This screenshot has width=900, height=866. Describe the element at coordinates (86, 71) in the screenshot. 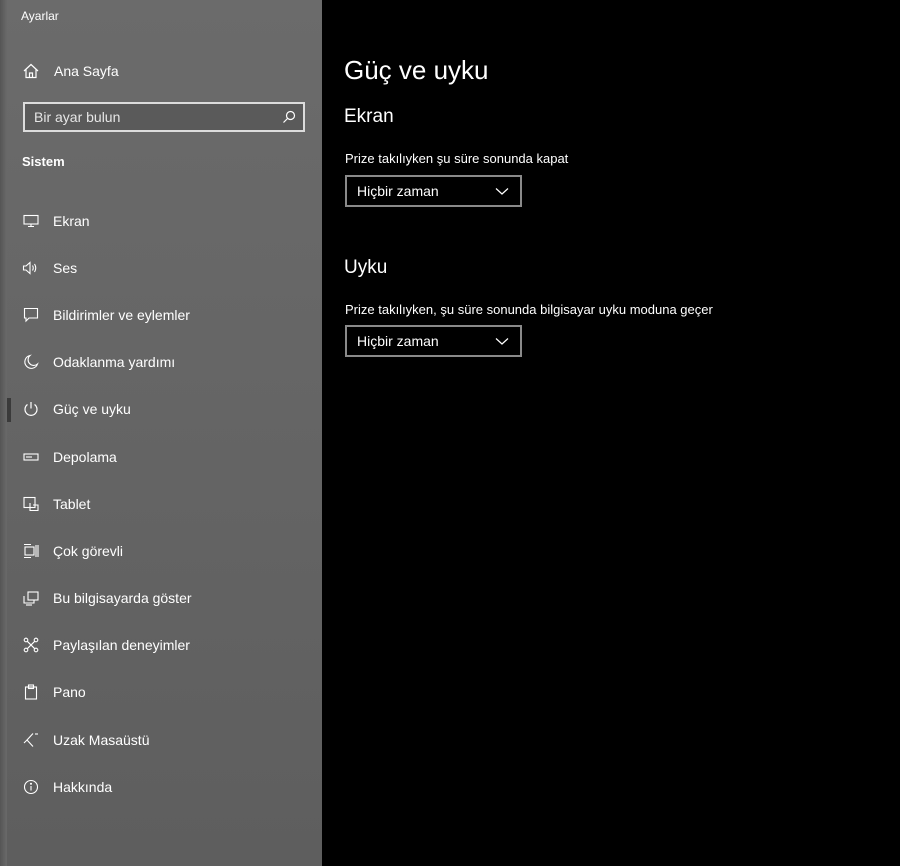

I see `home-label: Ana Sayfa` at that location.